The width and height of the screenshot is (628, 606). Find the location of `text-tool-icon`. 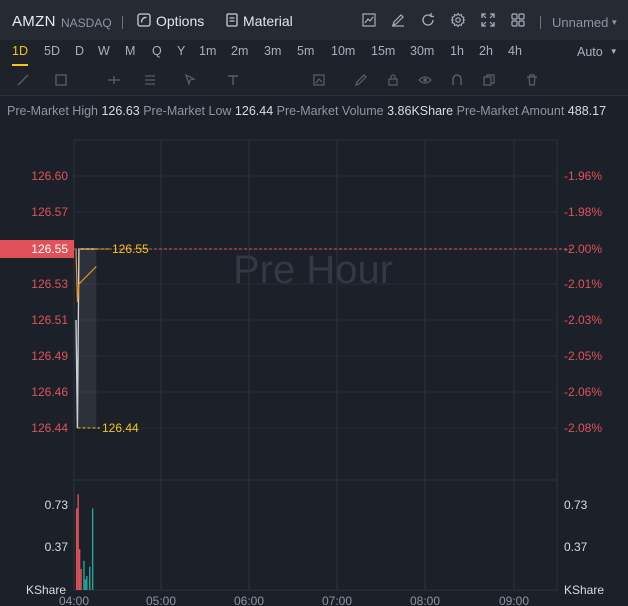

text-tool-icon is located at coordinates (233, 80).